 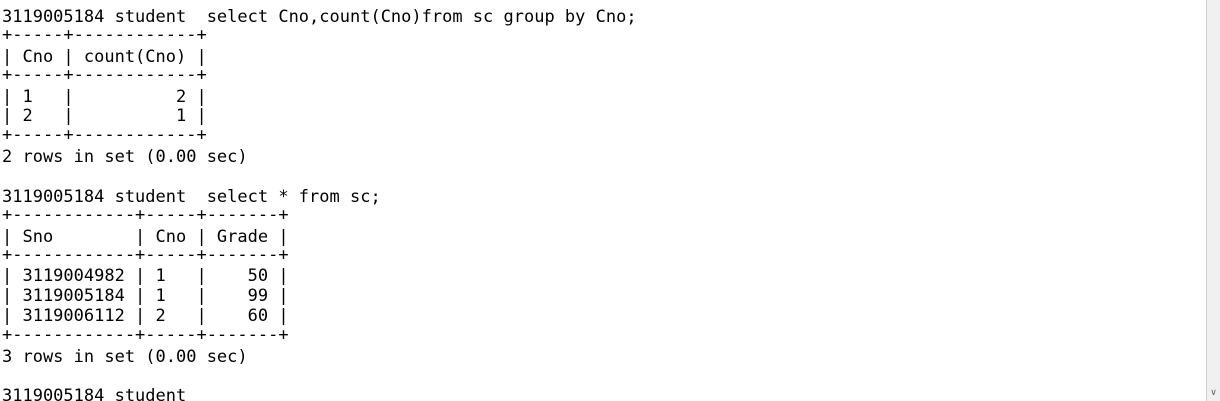 I want to click on table-row: | 3119006112 | 2 | 60 |, so click(x=145, y=316).